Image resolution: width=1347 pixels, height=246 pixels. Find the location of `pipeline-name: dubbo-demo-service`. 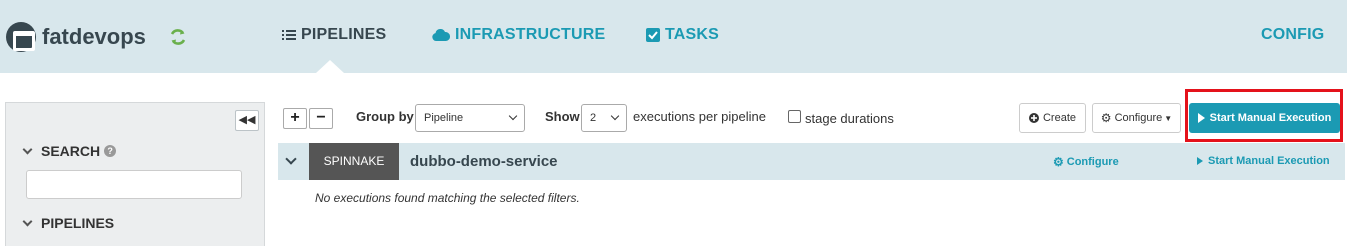

pipeline-name: dubbo-demo-service is located at coordinates (484, 161).